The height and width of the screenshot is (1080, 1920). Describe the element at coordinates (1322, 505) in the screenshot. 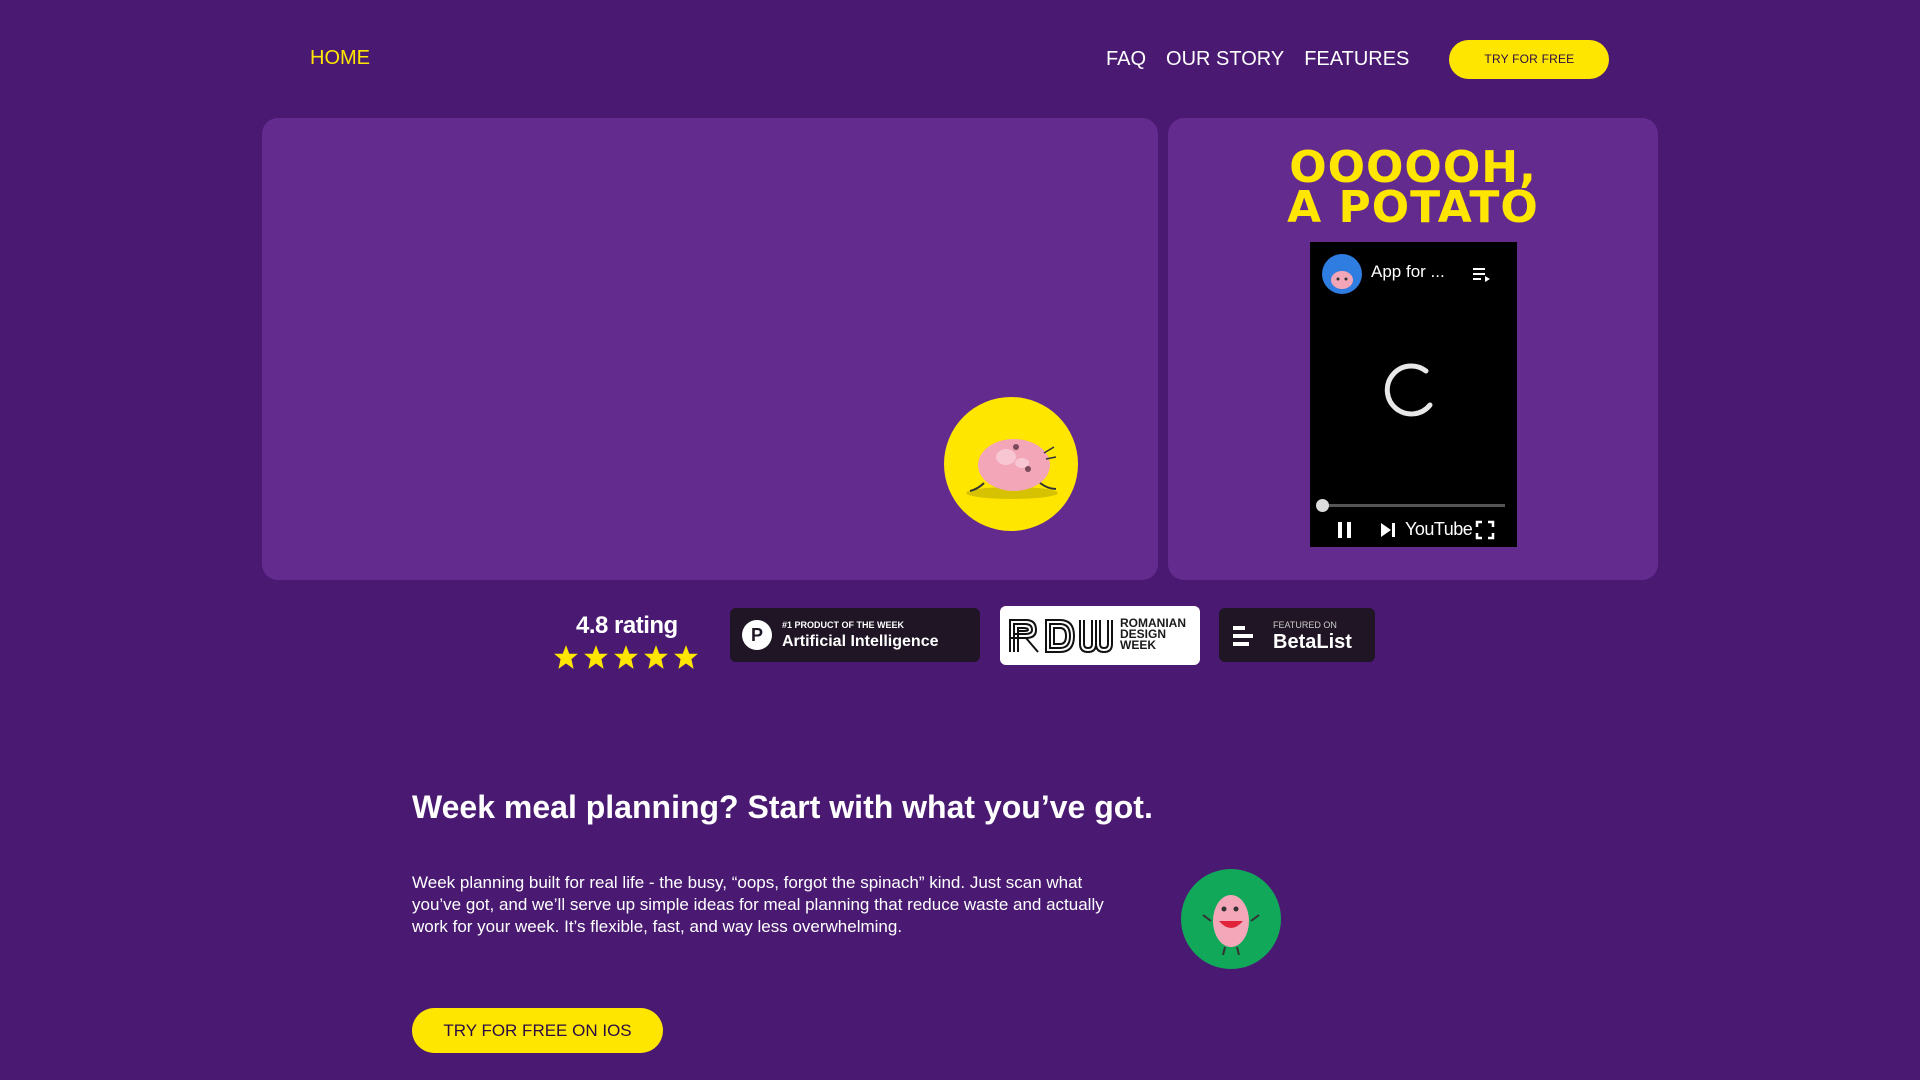

I see `video-scrubber-handle` at that location.